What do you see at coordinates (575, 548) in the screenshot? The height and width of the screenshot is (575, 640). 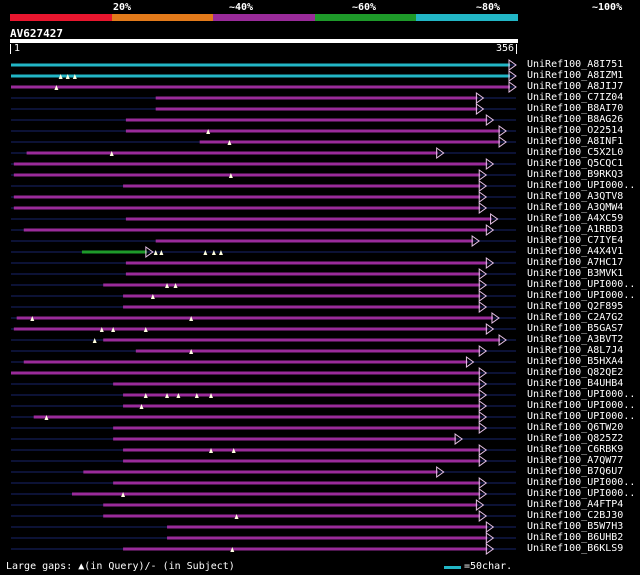 I see `hit-label: UniRef100_B6KLS9` at bounding box center [575, 548].